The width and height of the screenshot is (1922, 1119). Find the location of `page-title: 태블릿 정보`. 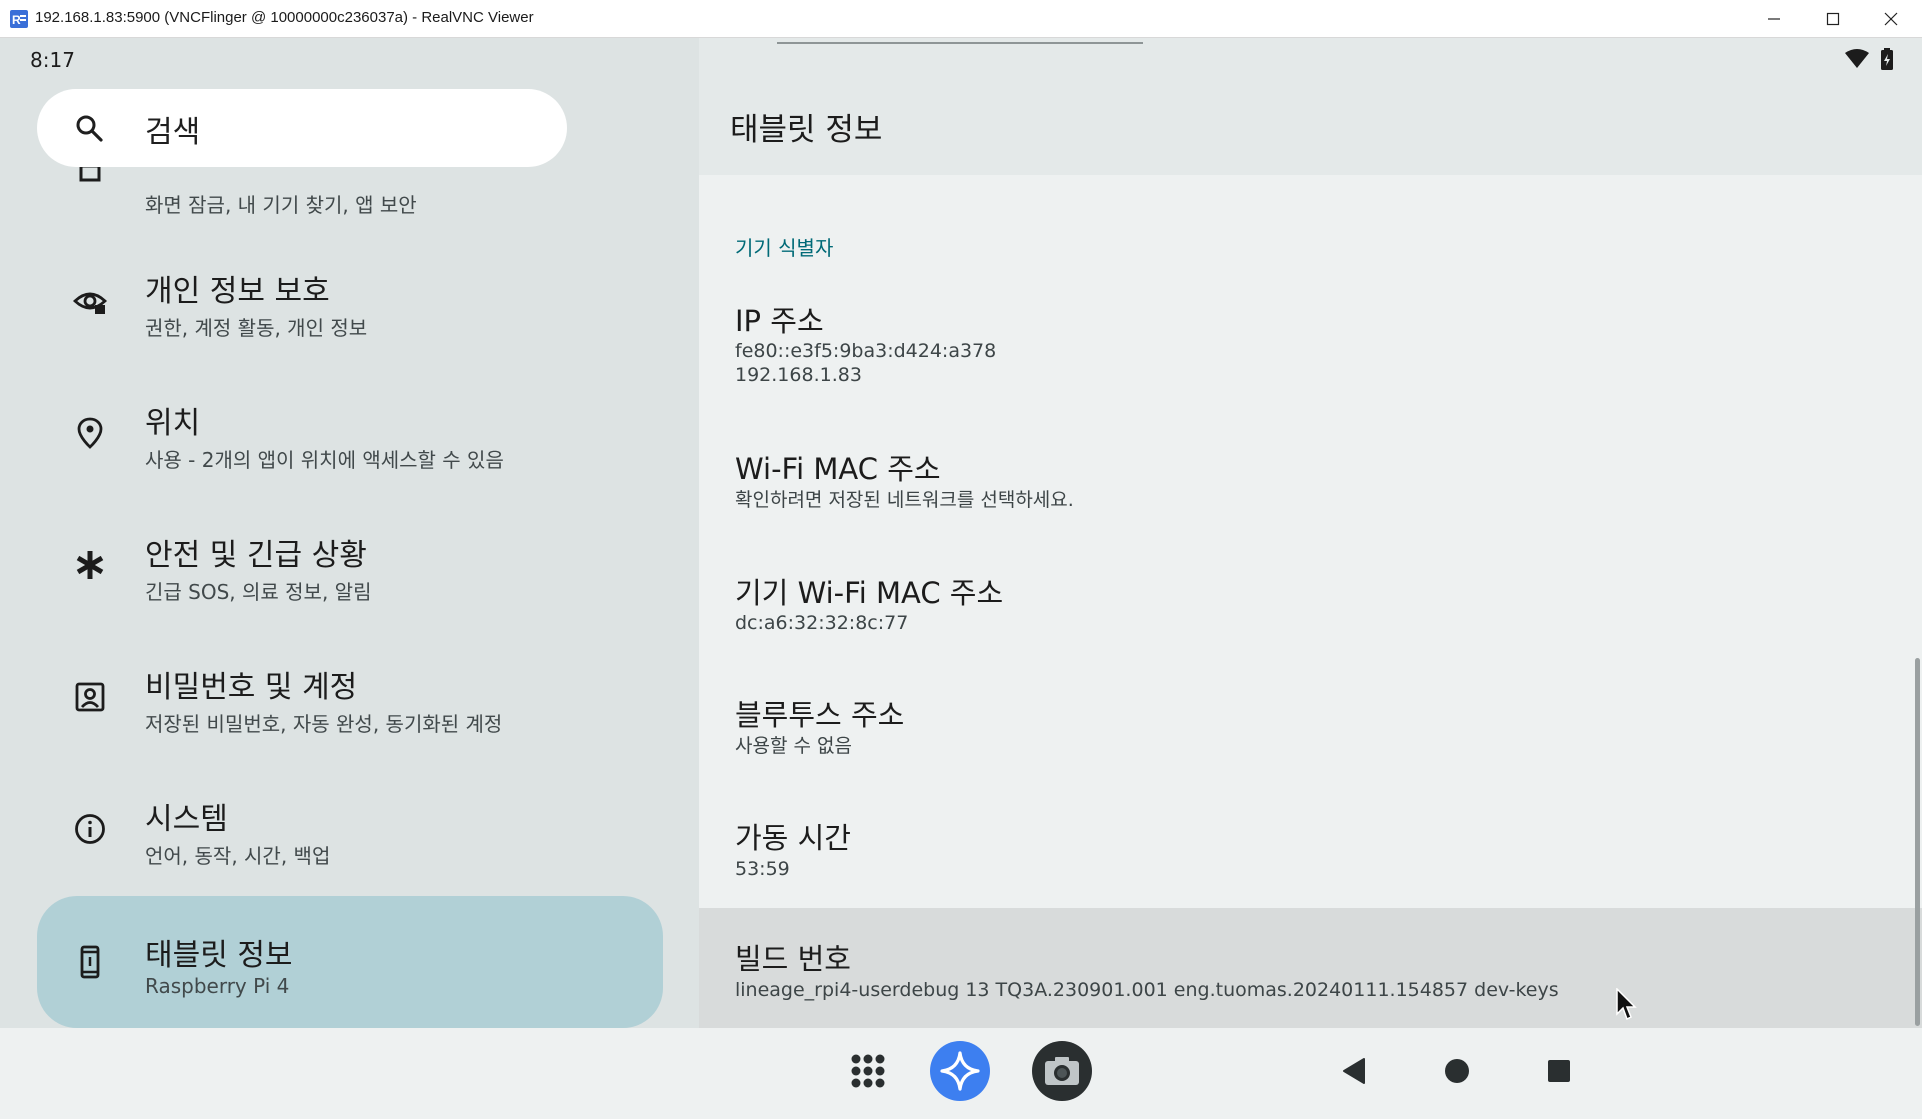

page-title: 태블릿 정보 is located at coordinates (806, 130).